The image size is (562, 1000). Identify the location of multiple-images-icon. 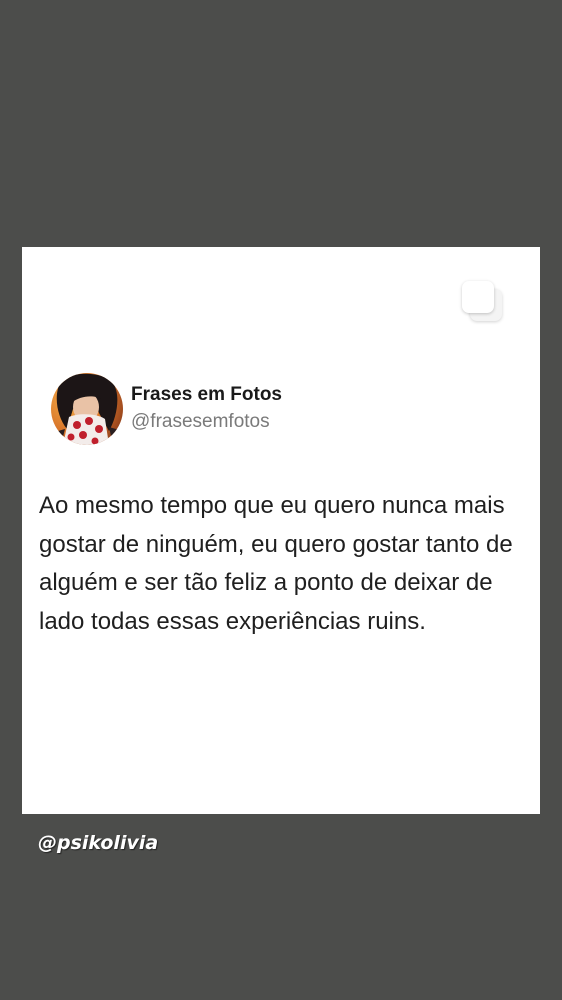
(484, 303).